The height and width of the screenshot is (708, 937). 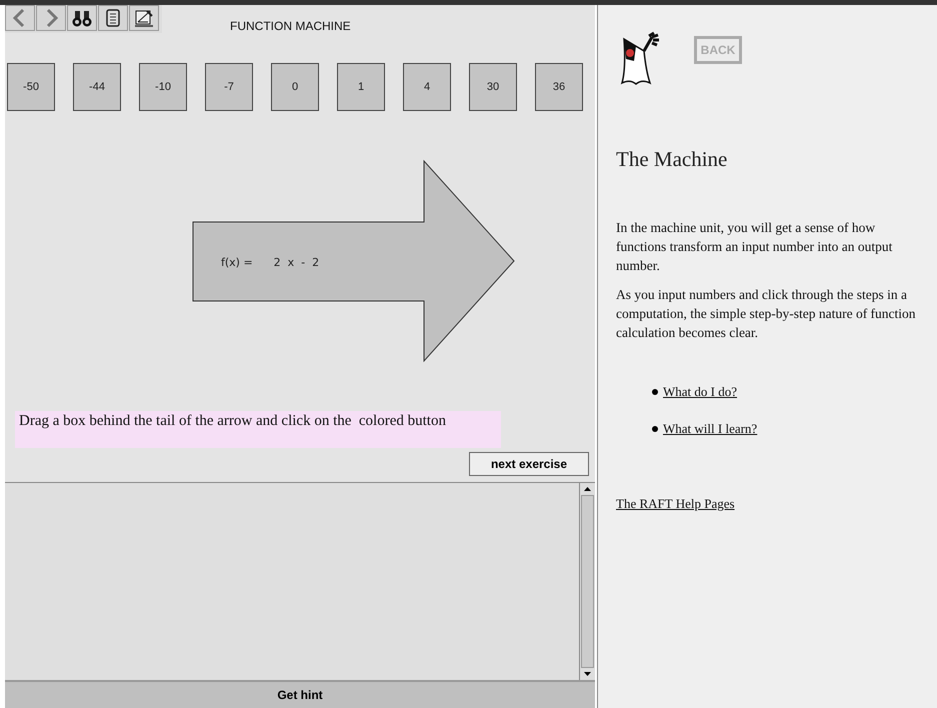 I want to click on next-exercise-button: next exercise, so click(x=529, y=464).